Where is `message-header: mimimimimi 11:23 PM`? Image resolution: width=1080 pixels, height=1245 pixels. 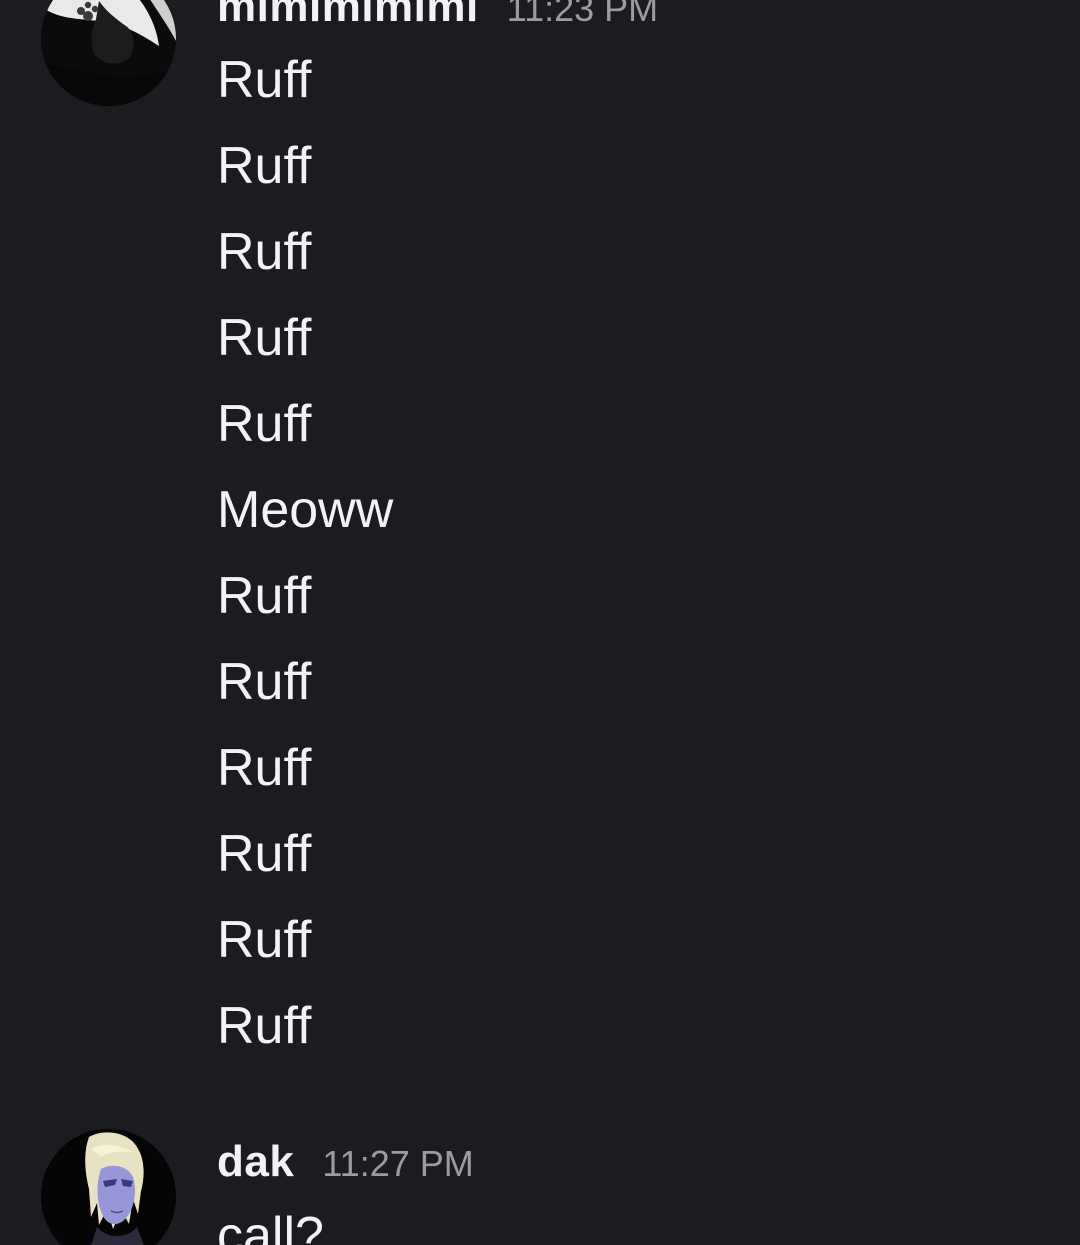 message-header: mimimimimi 11:23 PM is located at coordinates (437, 16).